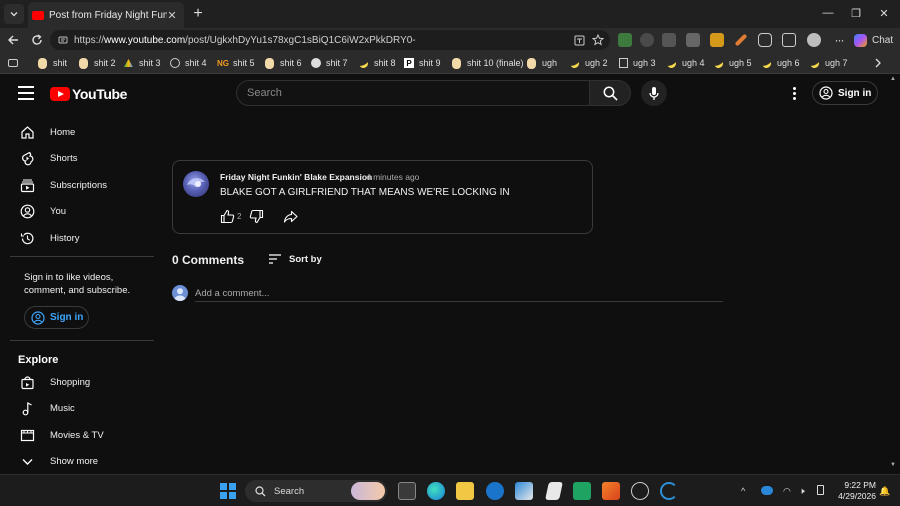  What do you see at coordinates (316, 491) in the screenshot?
I see `taskbar-search: Search` at bounding box center [316, 491].